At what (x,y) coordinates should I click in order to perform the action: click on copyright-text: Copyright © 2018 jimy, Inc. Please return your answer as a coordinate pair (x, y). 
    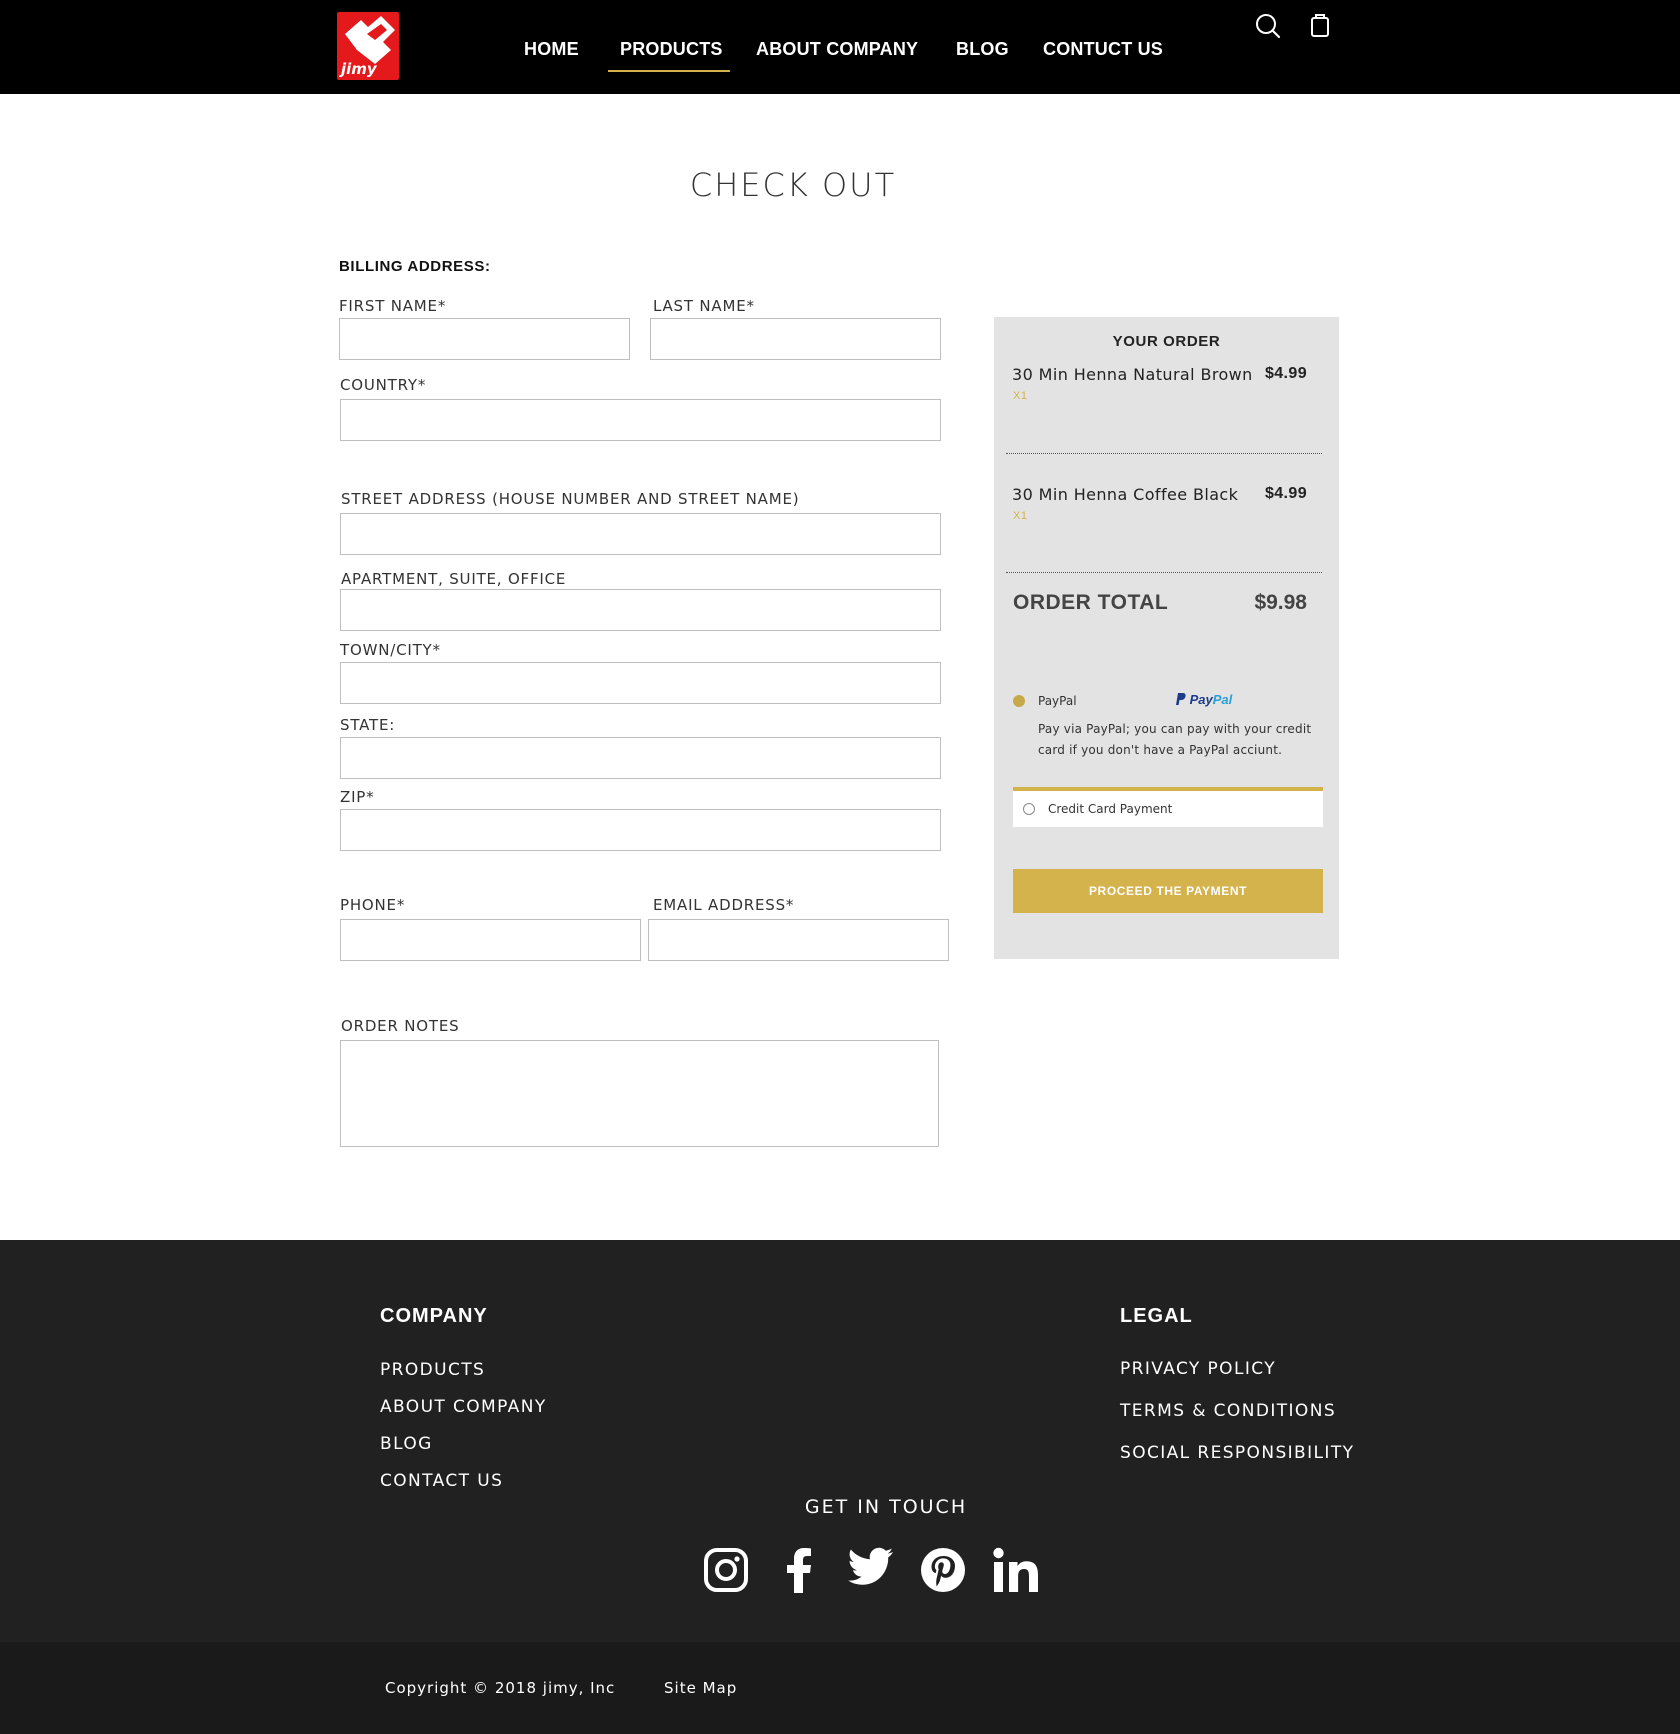
    Looking at the image, I should click on (500, 1688).